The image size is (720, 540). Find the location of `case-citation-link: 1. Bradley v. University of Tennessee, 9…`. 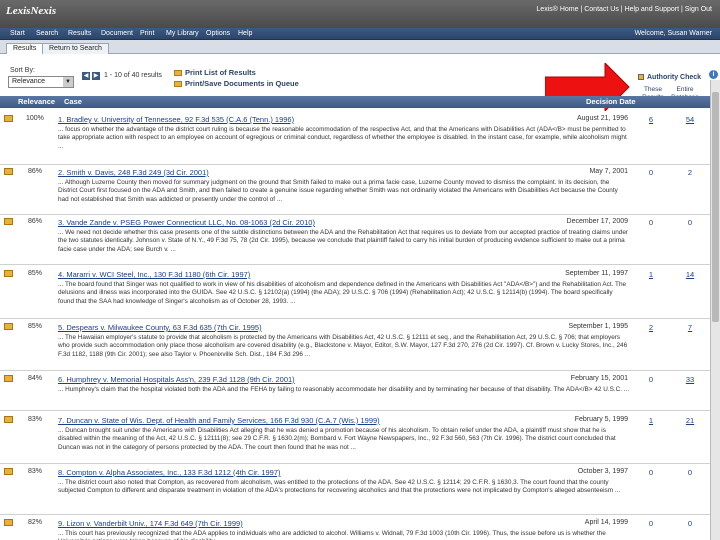

case-citation-link: 1. Bradley v. University of Tennessee, 9… is located at coordinates (176, 119).